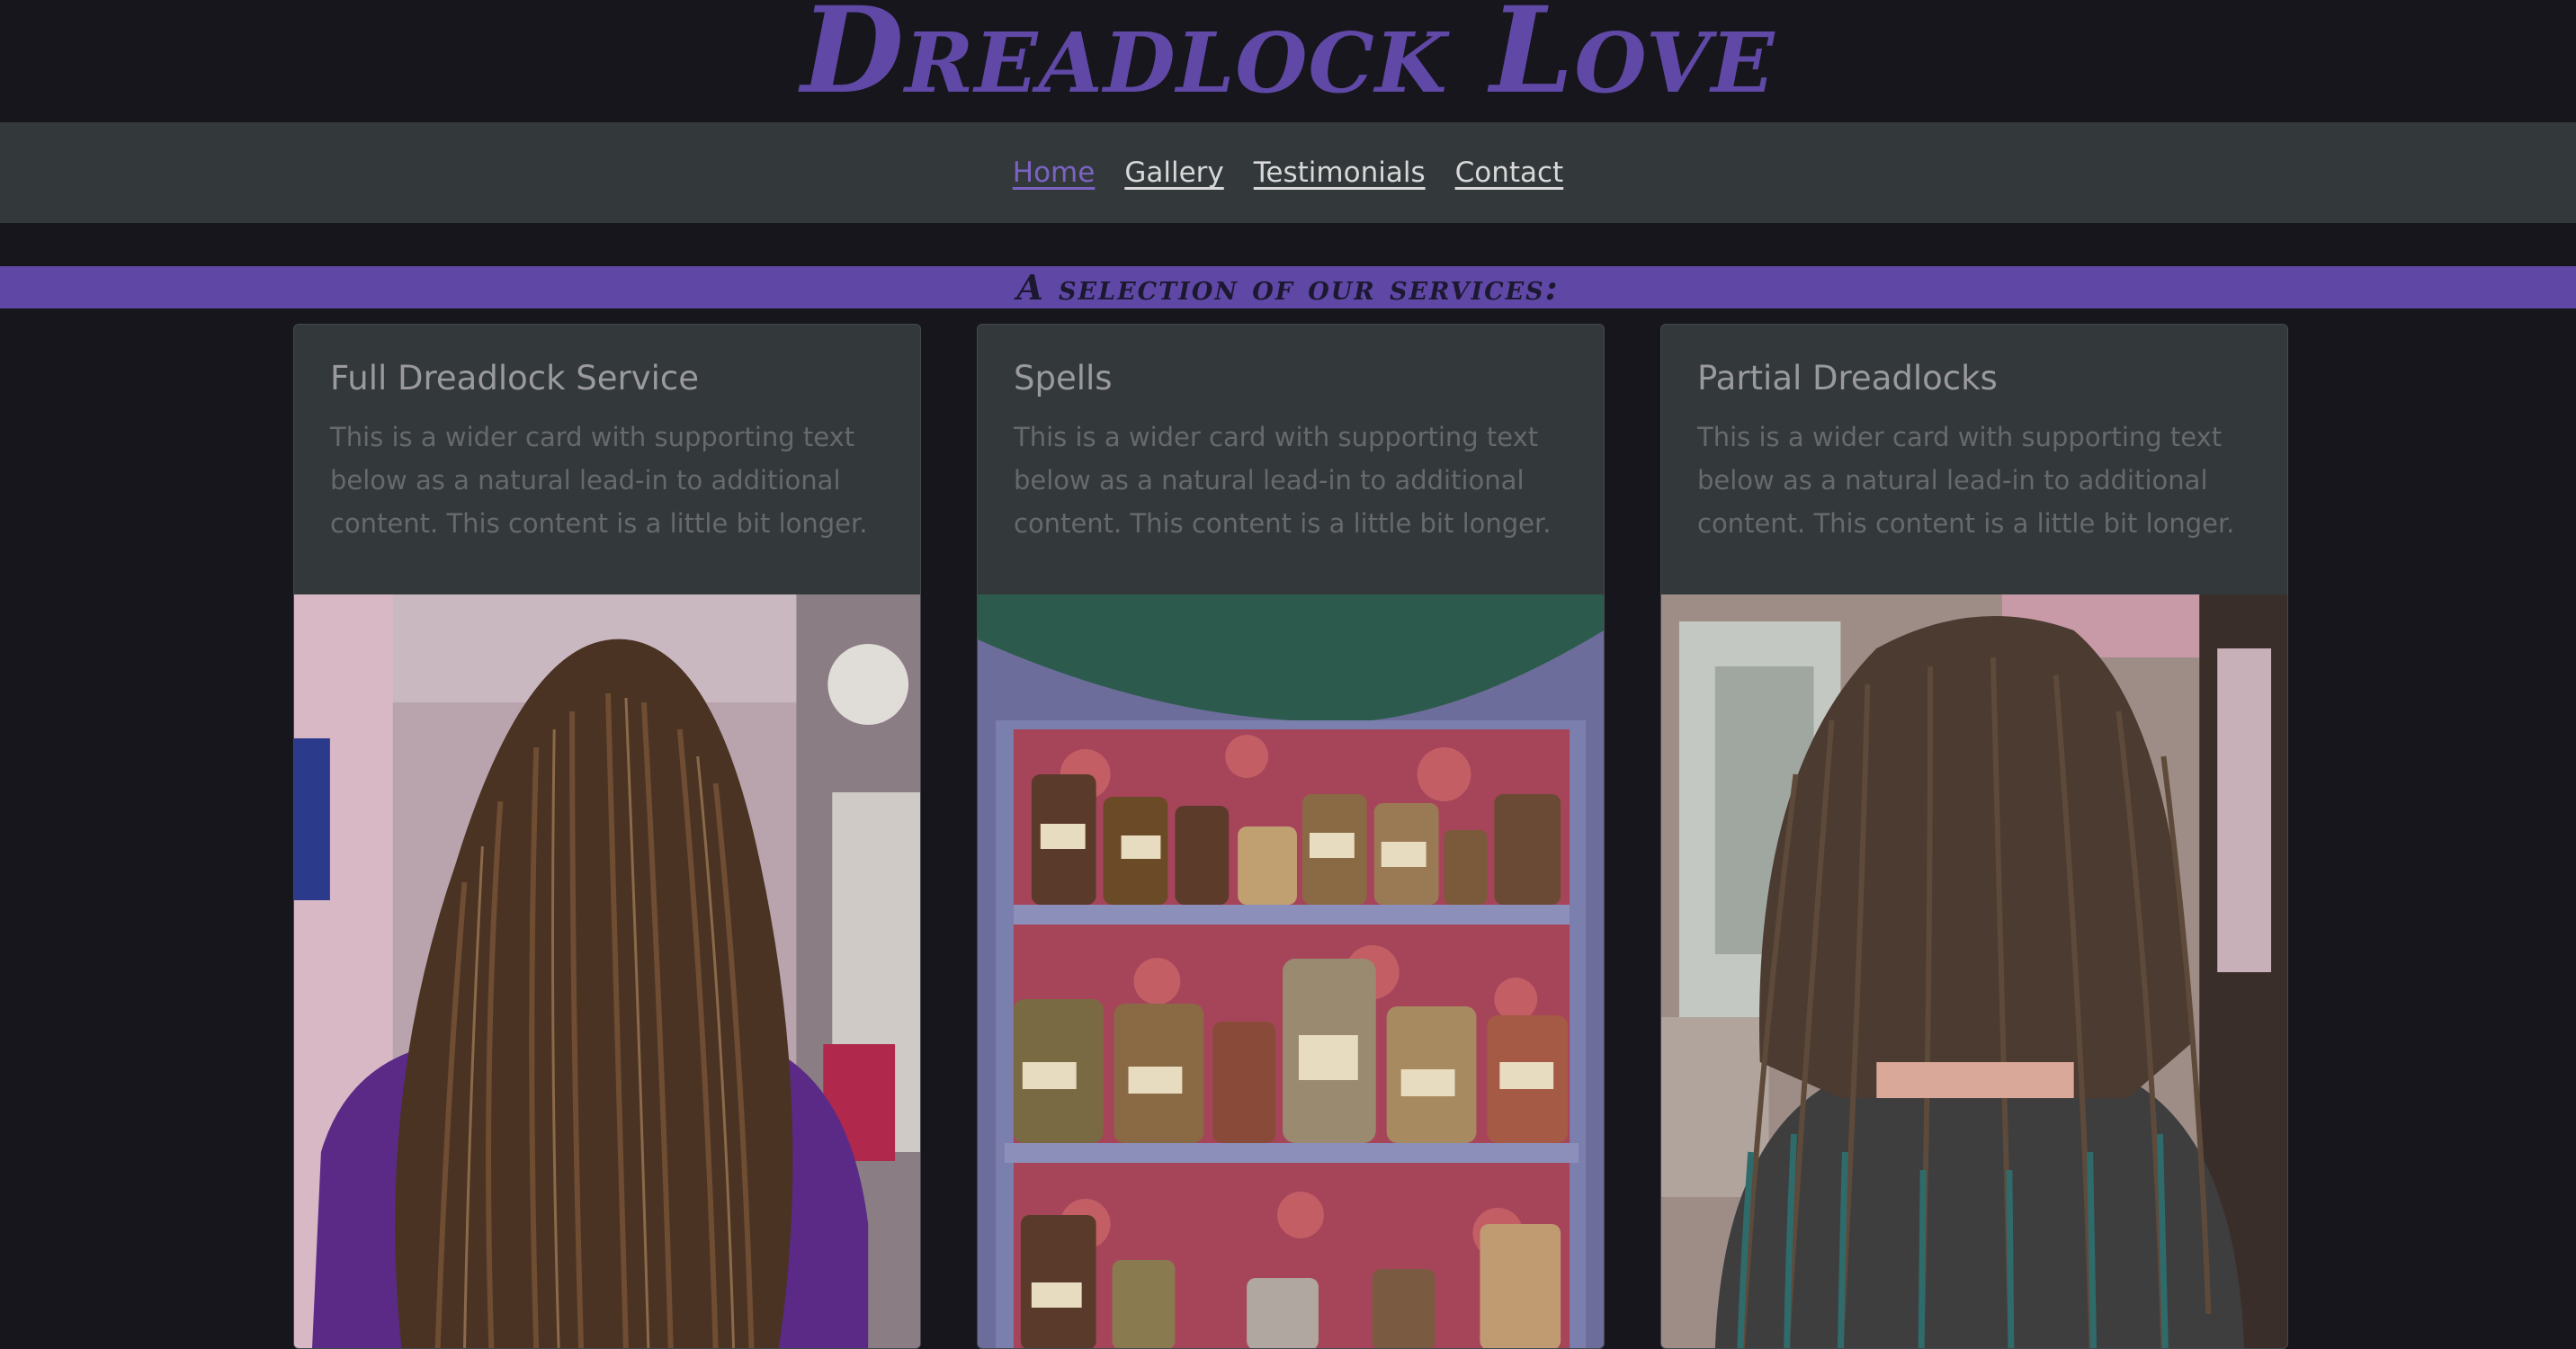 This screenshot has width=2576, height=1349. What do you see at coordinates (1847, 378) in the screenshot?
I see `card-title: Partial Dreadlocks` at bounding box center [1847, 378].